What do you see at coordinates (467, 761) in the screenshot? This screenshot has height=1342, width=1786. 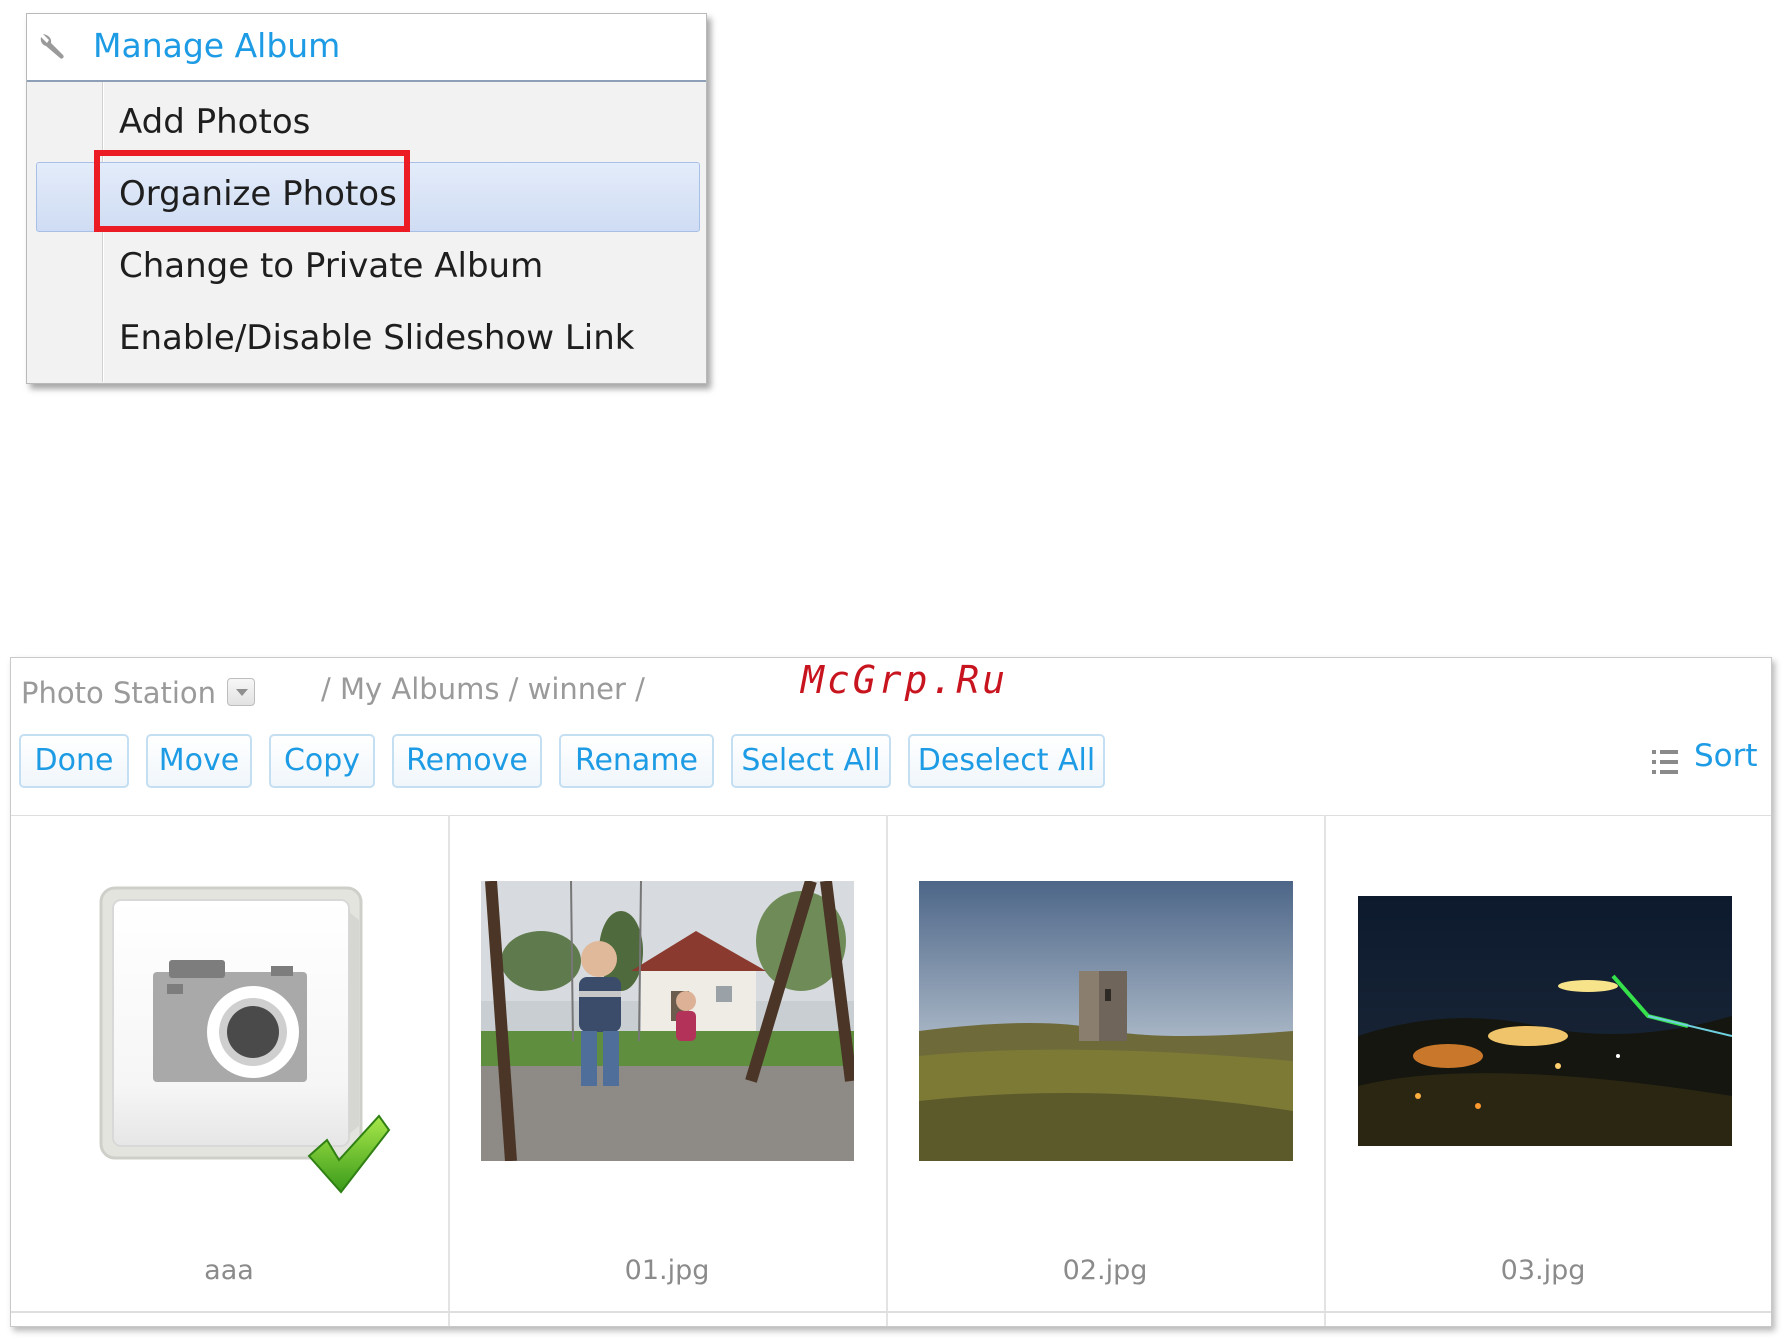 I see `remove-button: Remove` at bounding box center [467, 761].